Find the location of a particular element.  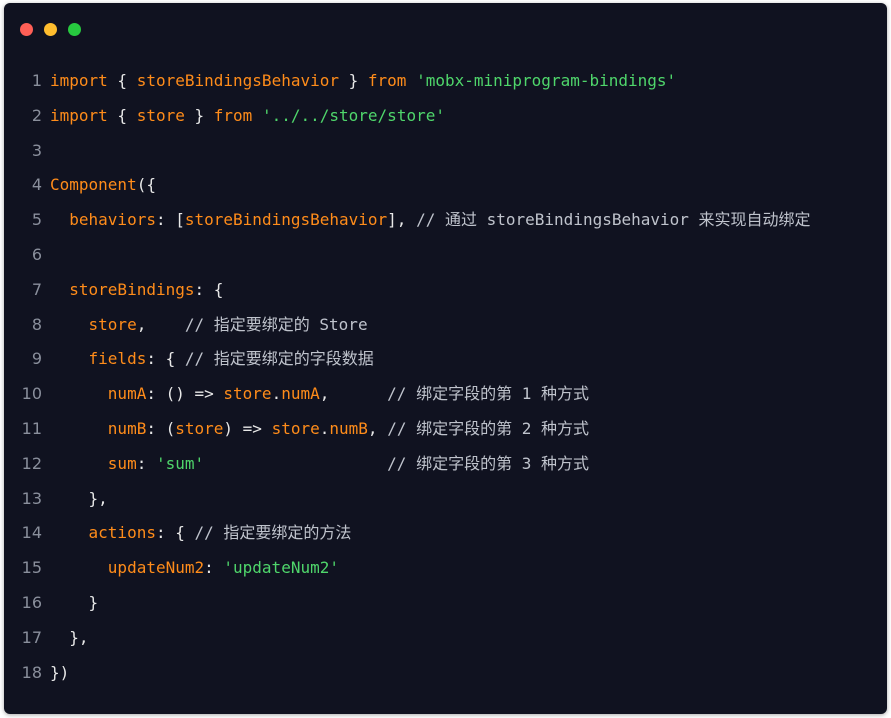

line-number: 2 is located at coordinates (36, 115).